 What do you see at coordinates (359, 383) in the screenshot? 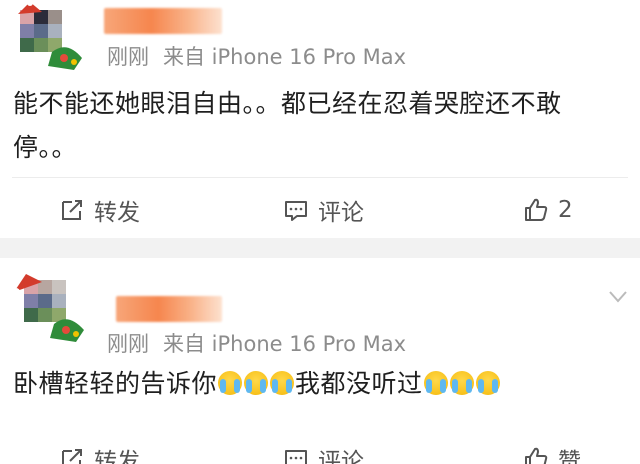
I see `comment-text-part2: 我都没听过` at bounding box center [359, 383].